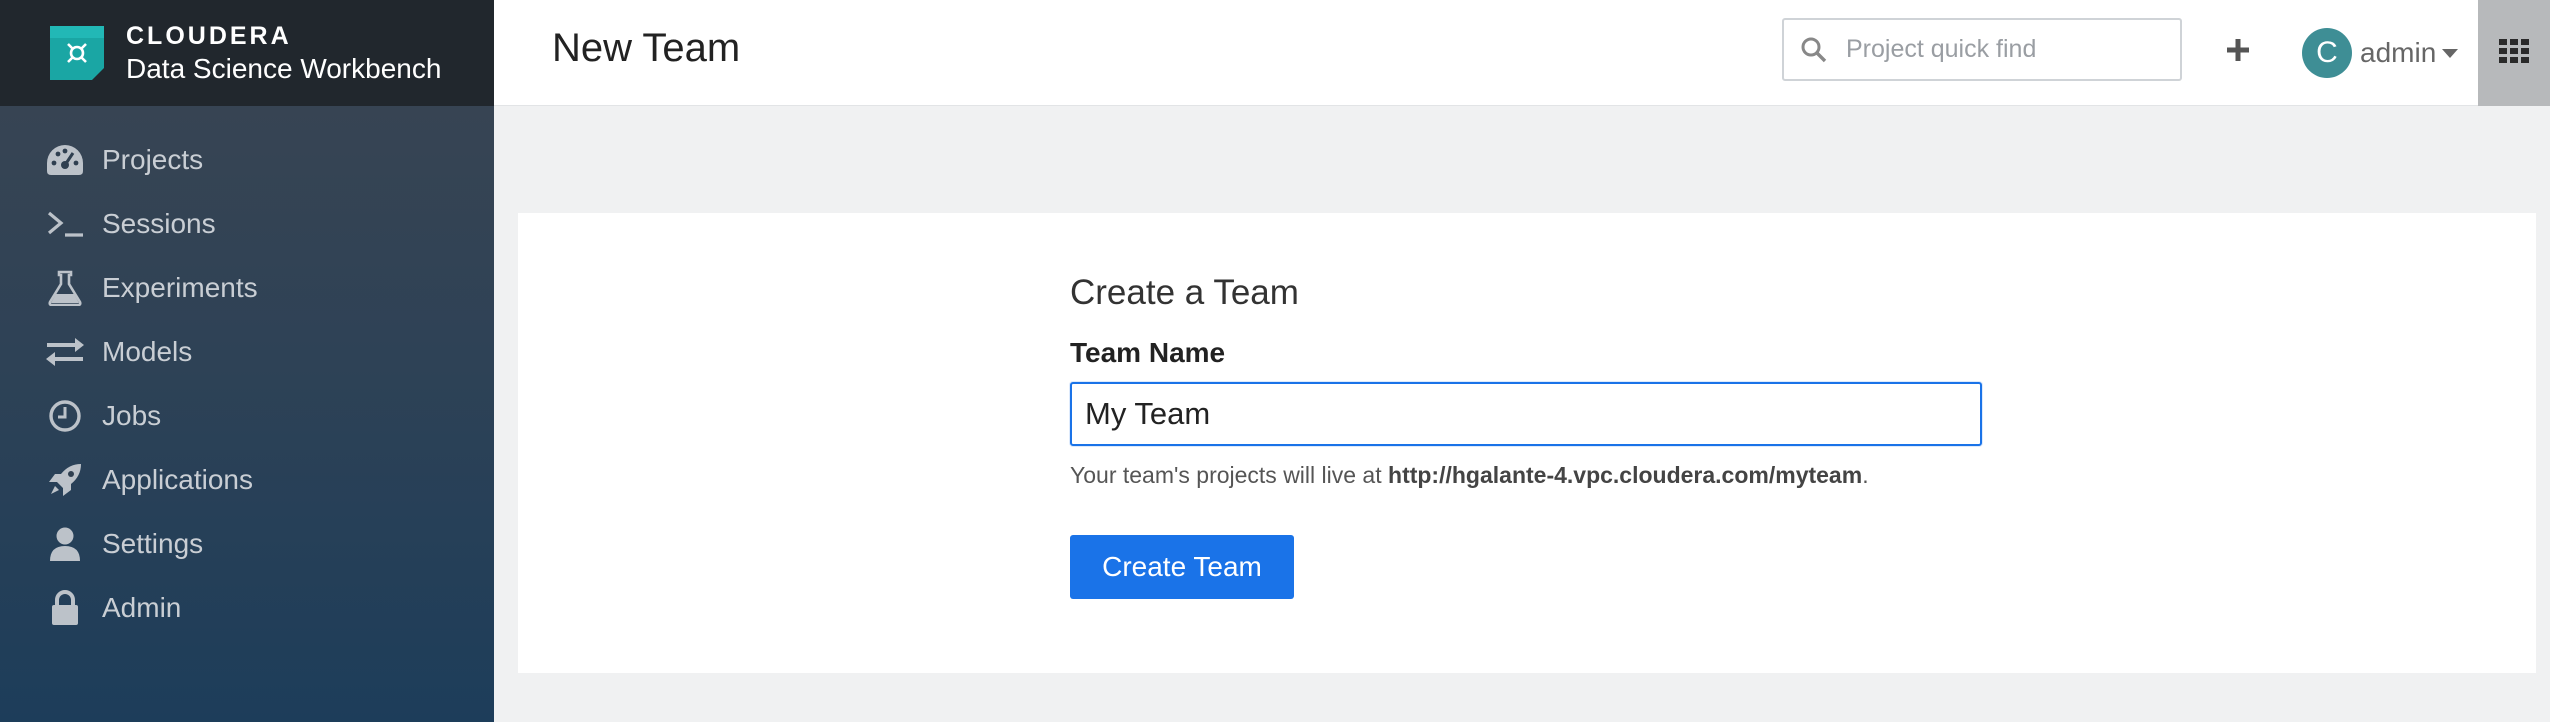  Describe the element at coordinates (646, 48) in the screenshot. I see `page-title: New Team` at that location.